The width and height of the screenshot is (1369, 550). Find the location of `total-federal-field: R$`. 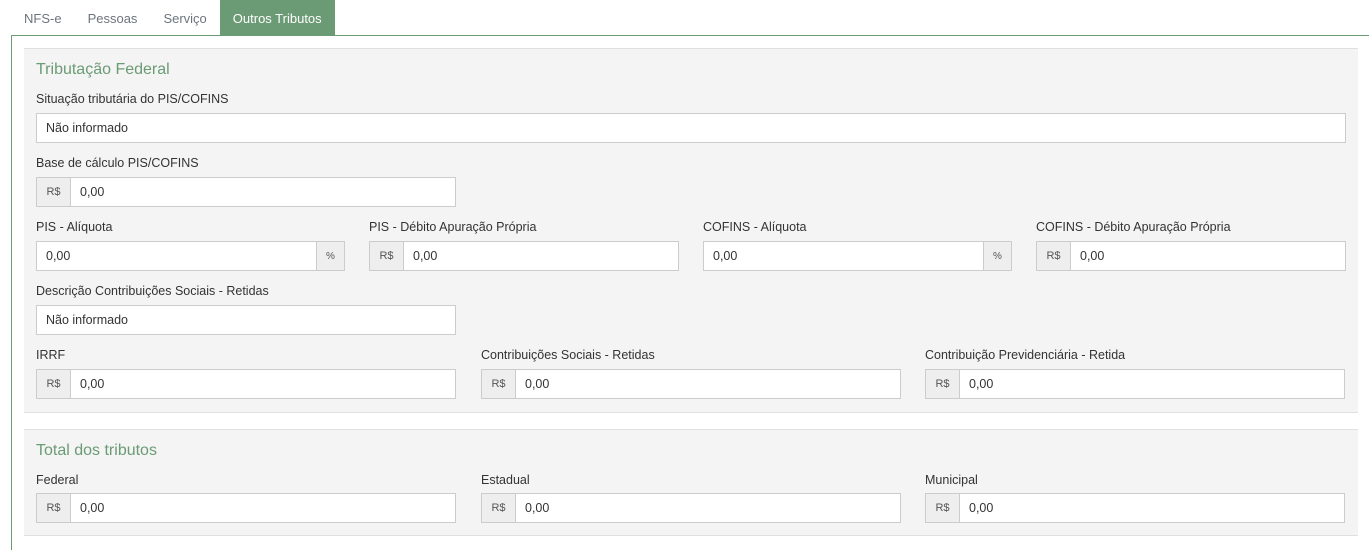

total-federal-field: R$ is located at coordinates (246, 508).